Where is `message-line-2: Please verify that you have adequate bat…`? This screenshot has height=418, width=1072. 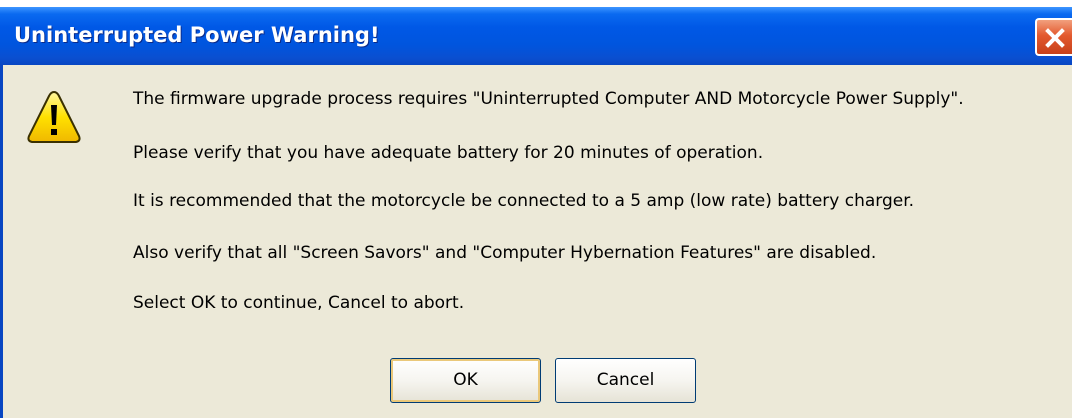 message-line-2: Please verify that you have adequate bat… is located at coordinates (448, 153).